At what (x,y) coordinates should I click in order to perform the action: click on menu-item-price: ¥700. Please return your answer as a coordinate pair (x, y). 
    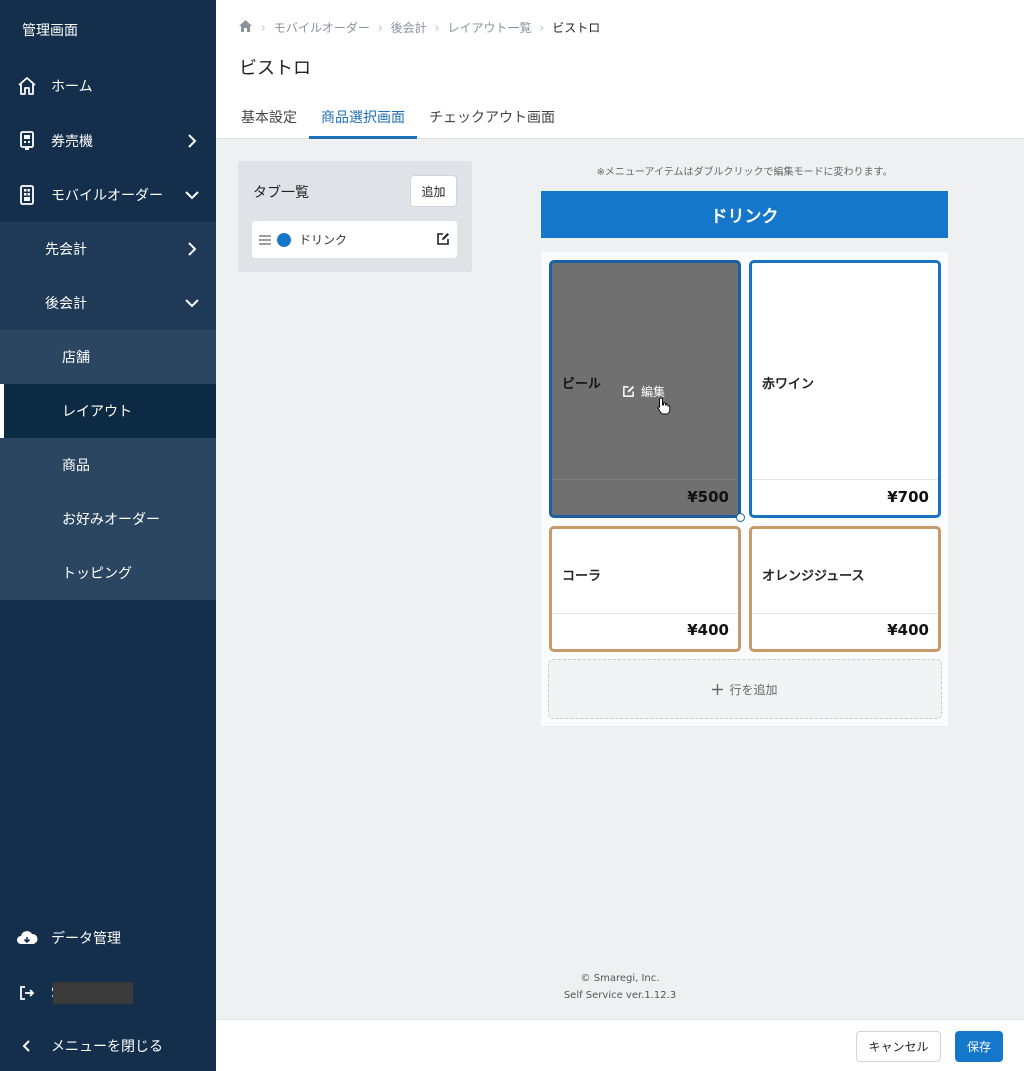
    Looking at the image, I should click on (908, 497).